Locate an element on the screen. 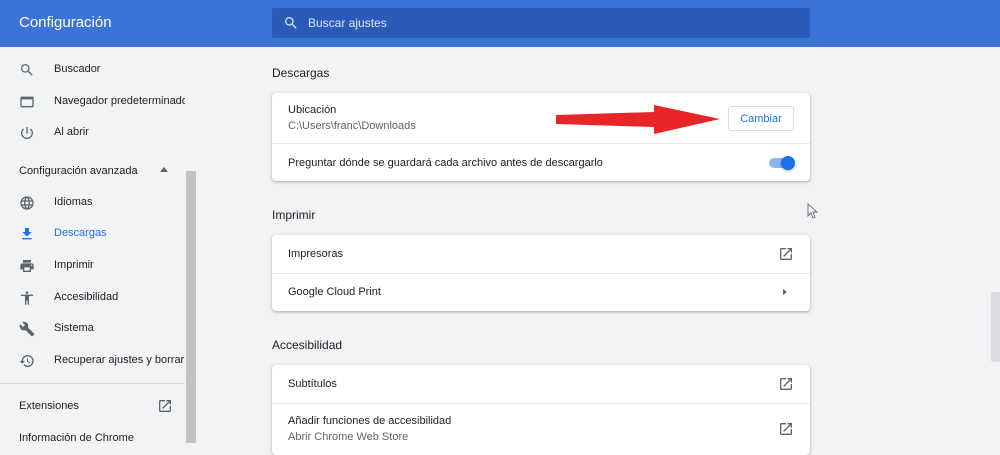  print-card: Impresoras Google Cloud Print is located at coordinates (541, 273).